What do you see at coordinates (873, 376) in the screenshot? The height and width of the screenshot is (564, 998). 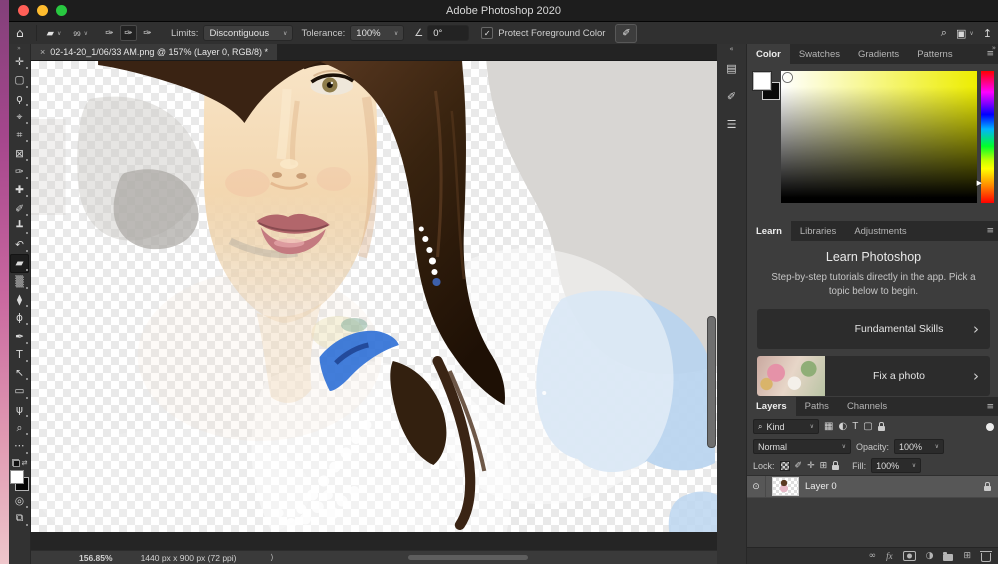 I see `tutorial-card-fix-a-photo: Fix a photo ›` at bounding box center [873, 376].